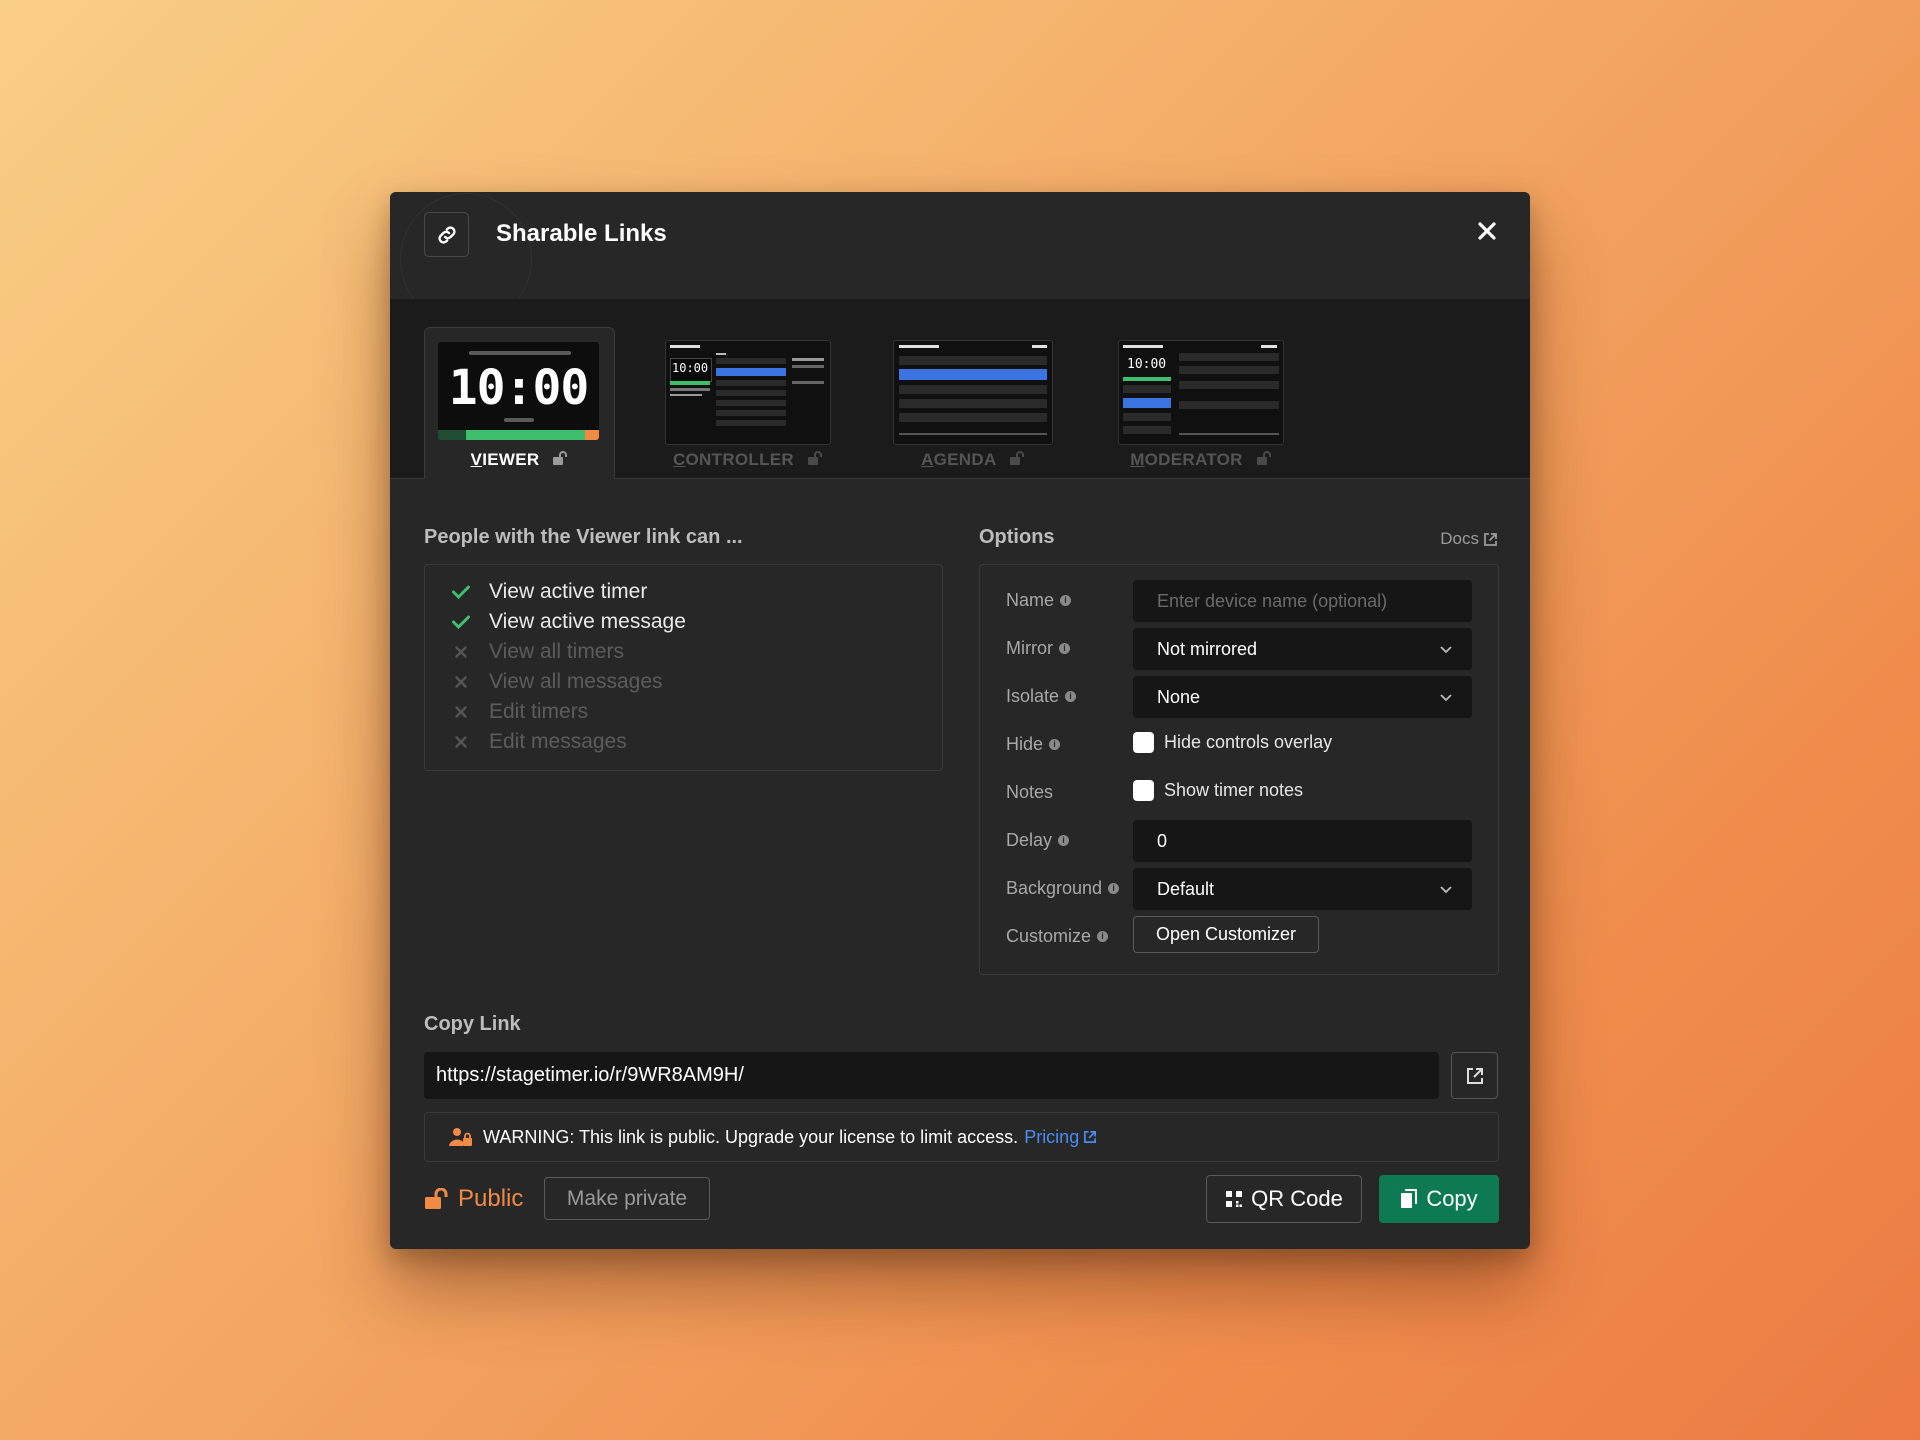  I want to click on permission-label: View active message, so click(587, 621).